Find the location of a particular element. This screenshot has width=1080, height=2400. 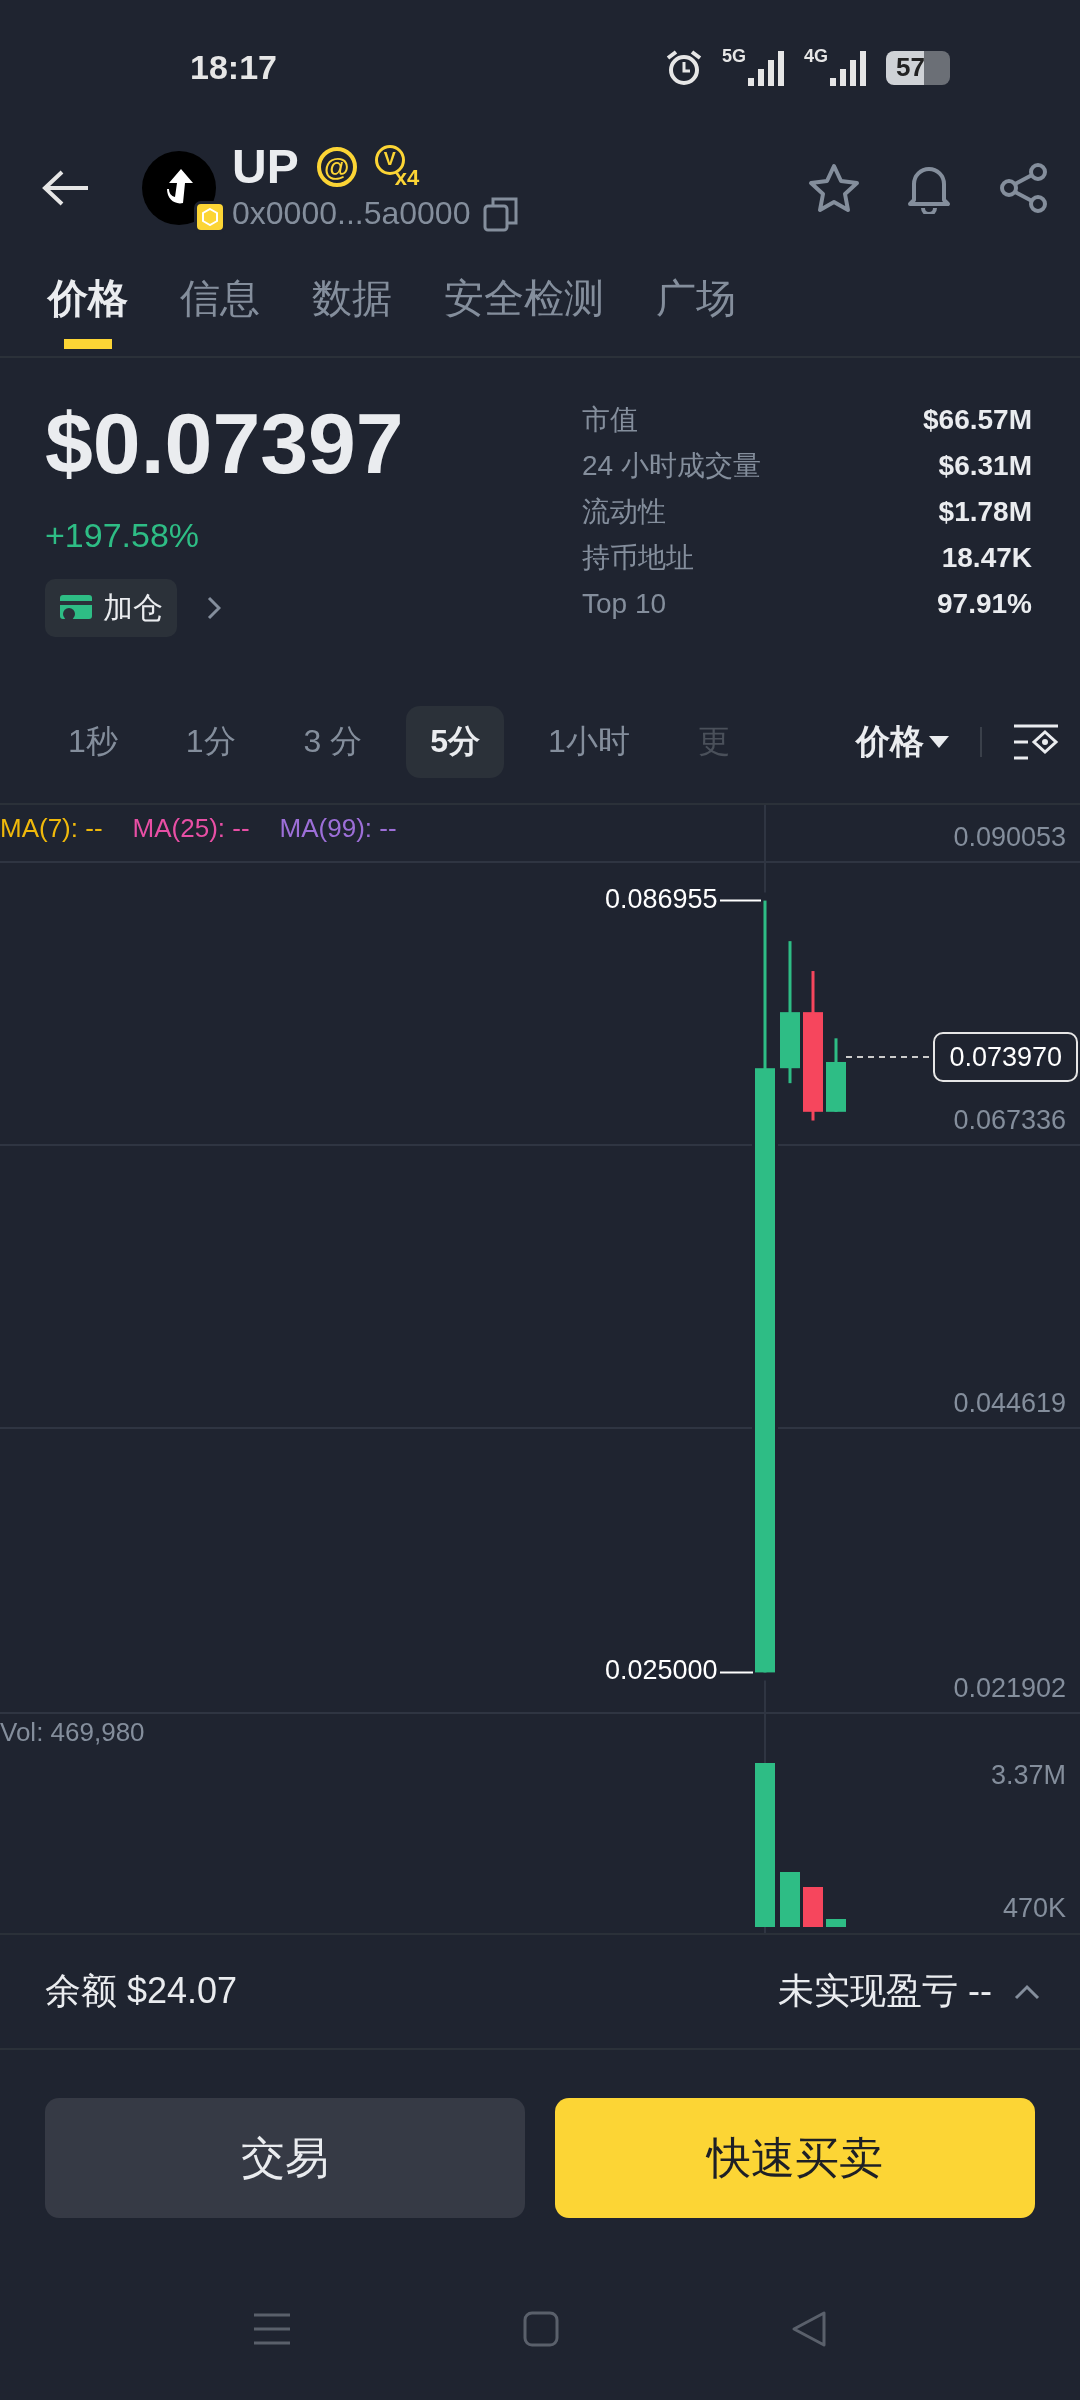

timeframe-tab: 1秒 is located at coordinates (93, 741).